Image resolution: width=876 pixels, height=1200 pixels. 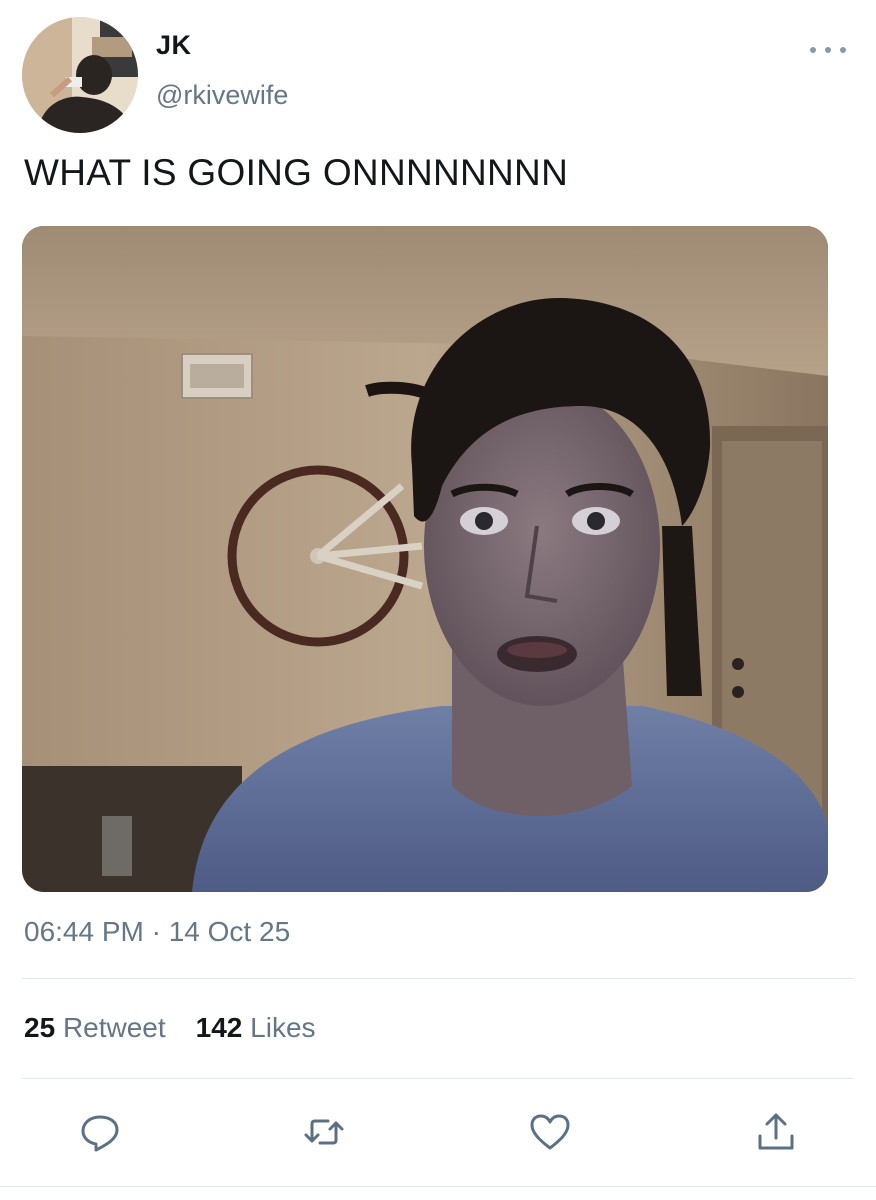 I want to click on reply-button, so click(x=100, y=1132).